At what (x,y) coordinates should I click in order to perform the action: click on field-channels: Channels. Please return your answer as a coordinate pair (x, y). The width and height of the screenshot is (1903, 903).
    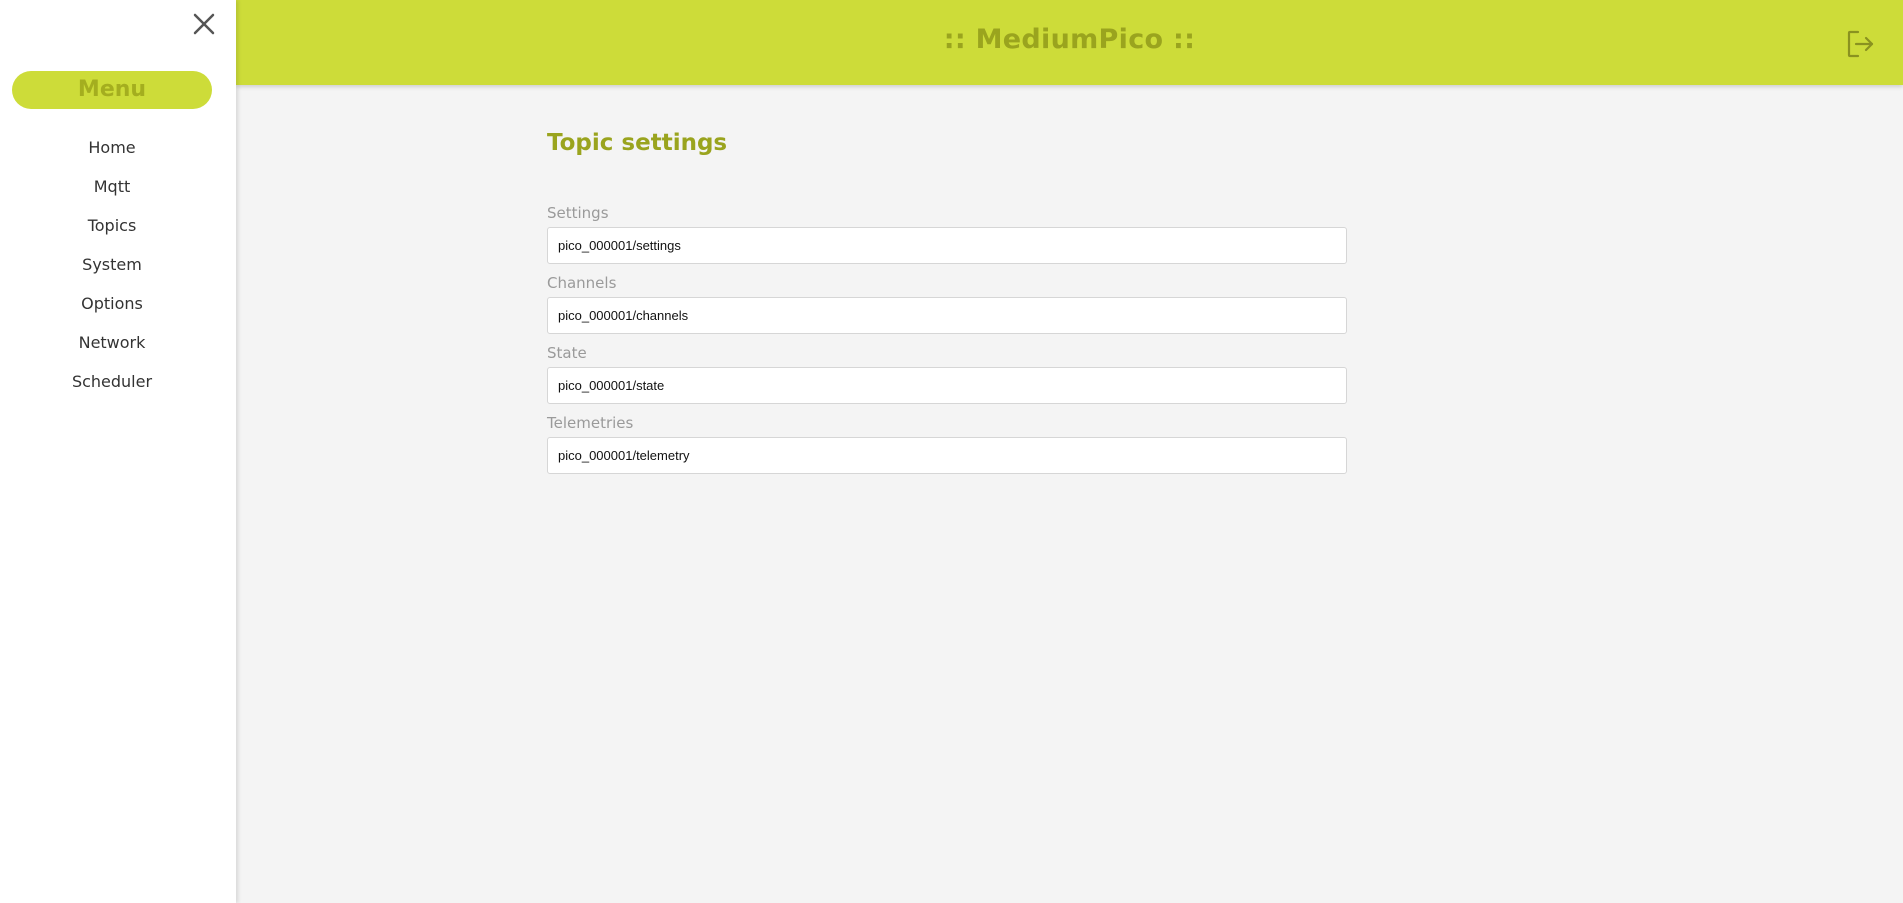
    Looking at the image, I should click on (947, 304).